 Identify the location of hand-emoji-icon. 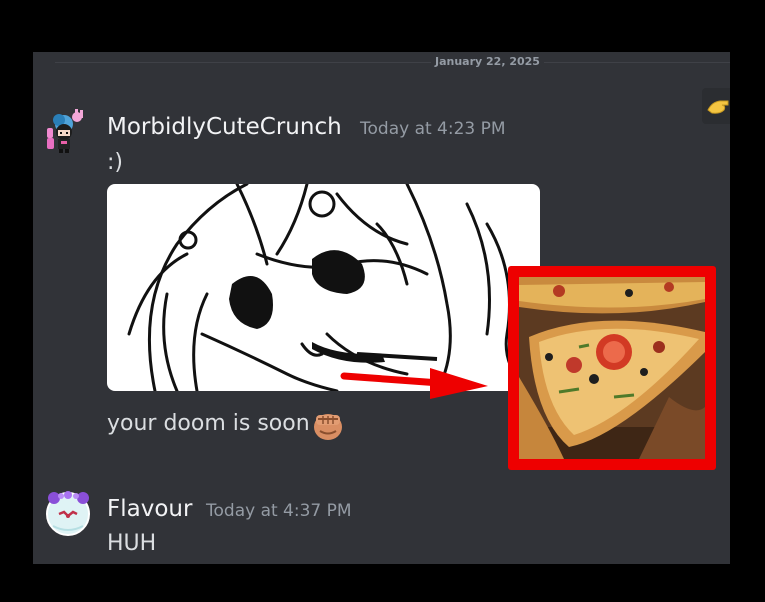
(716, 106).